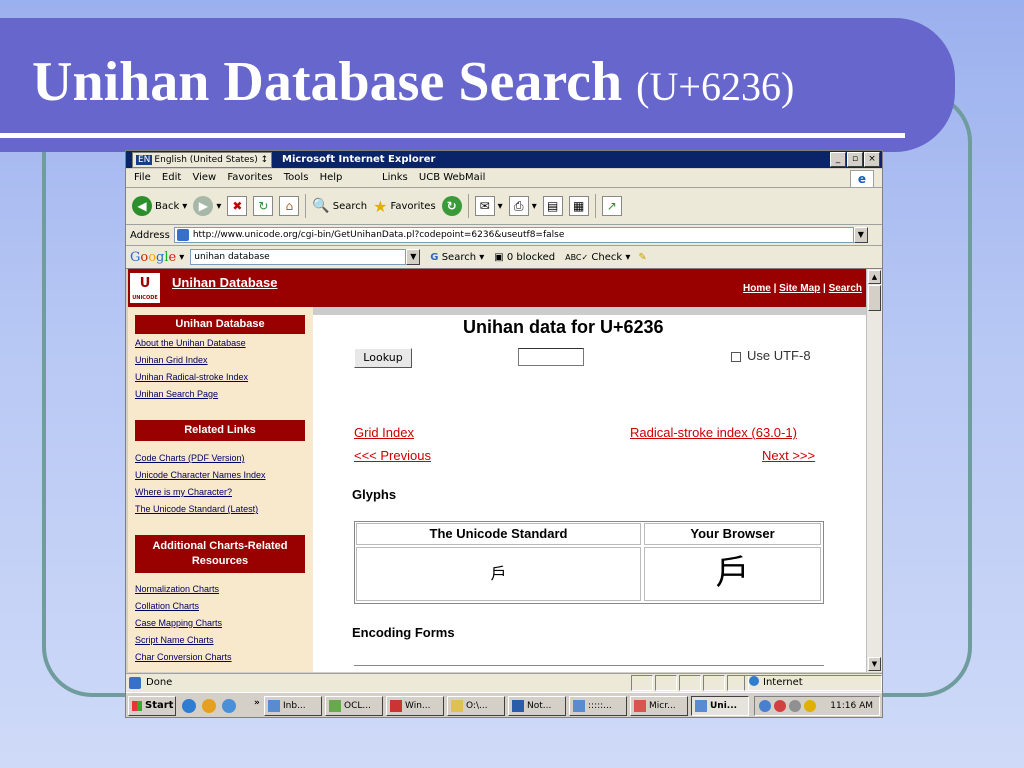 This screenshot has width=1024, height=768. What do you see at coordinates (732, 534) in the screenshot?
I see `col-your-browser: Your Browser` at bounding box center [732, 534].